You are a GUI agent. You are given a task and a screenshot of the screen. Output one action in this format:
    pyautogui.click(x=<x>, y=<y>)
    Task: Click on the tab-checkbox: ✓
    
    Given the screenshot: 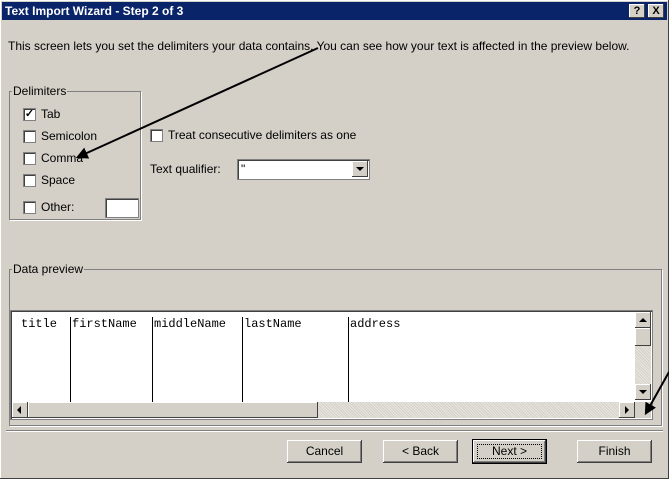 What is the action you would take?
    pyautogui.click(x=29, y=114)
    